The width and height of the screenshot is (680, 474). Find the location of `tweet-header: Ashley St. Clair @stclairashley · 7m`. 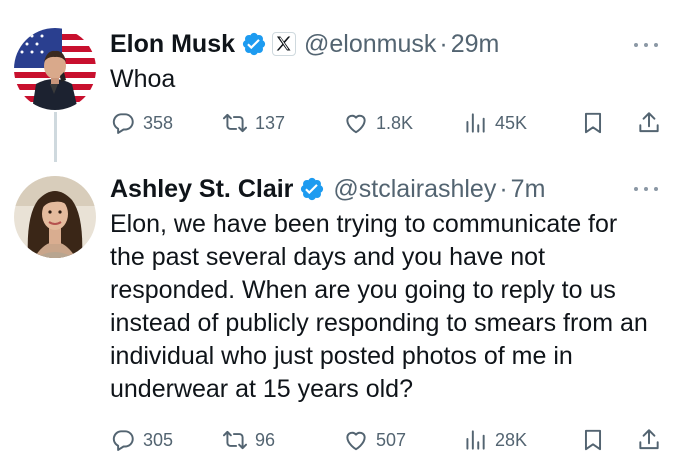

tweet-header: Ashley St. Clair @stclairashley · 7m is located at coordinates (385, 189).